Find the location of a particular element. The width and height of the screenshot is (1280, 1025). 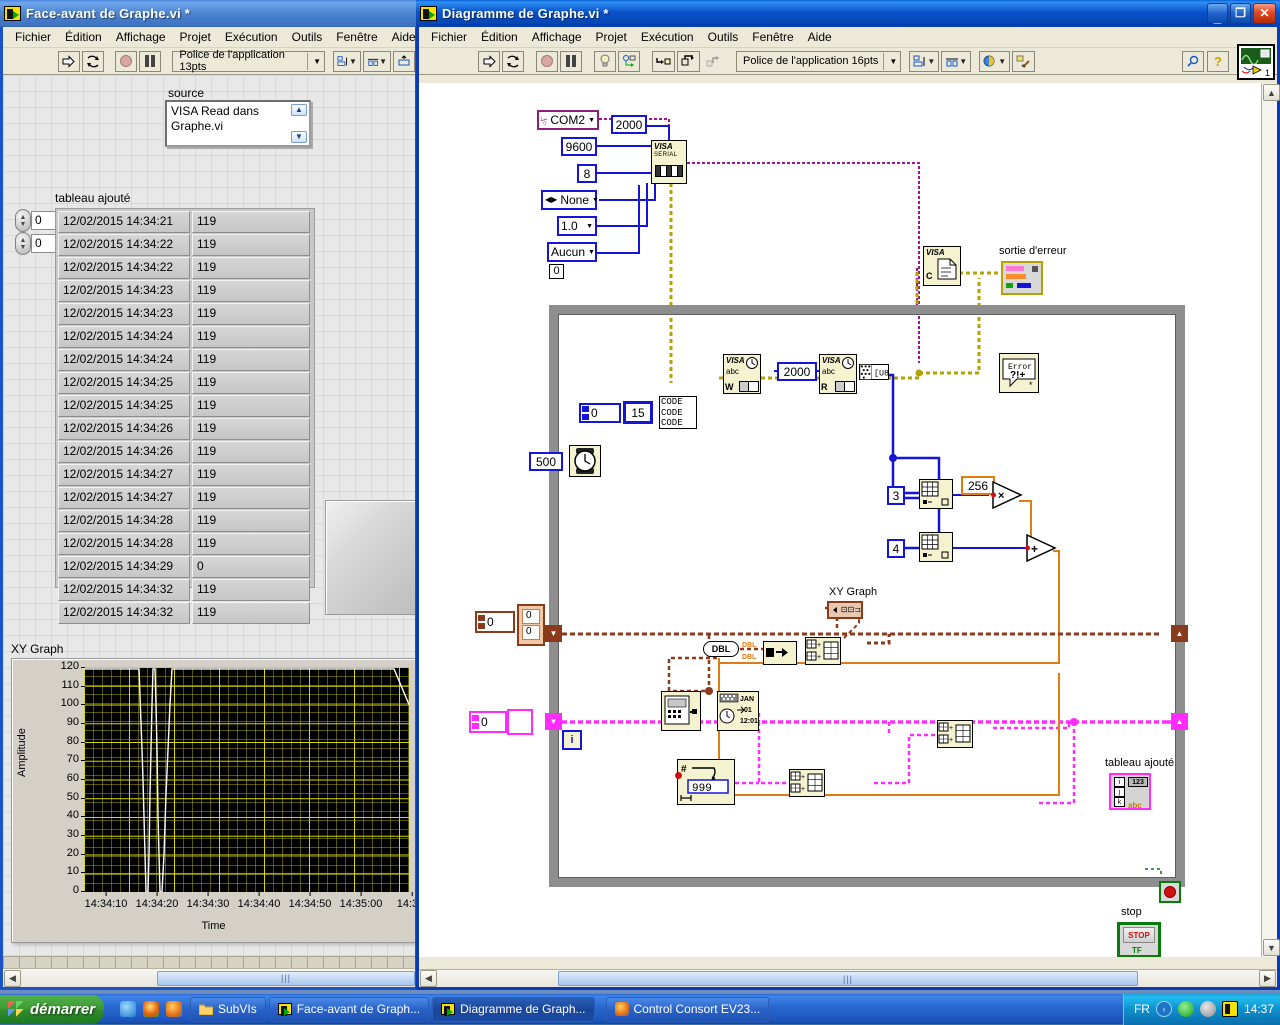

error-out-indicator is located at coordinates (1022, 278).